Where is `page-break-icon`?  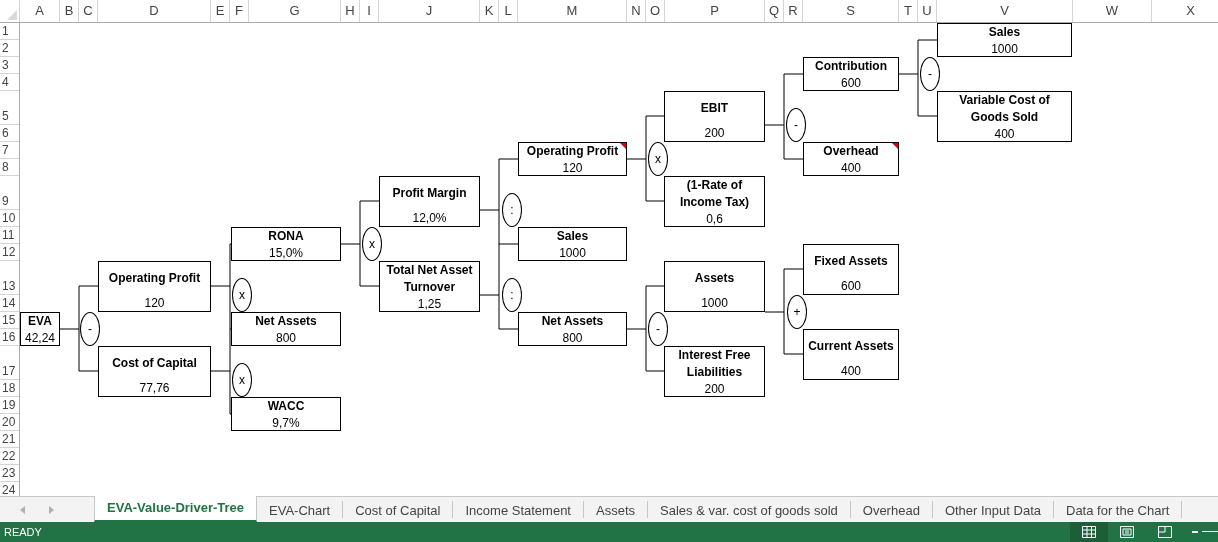 page-break-icon is located at coordinates (1165, 532).